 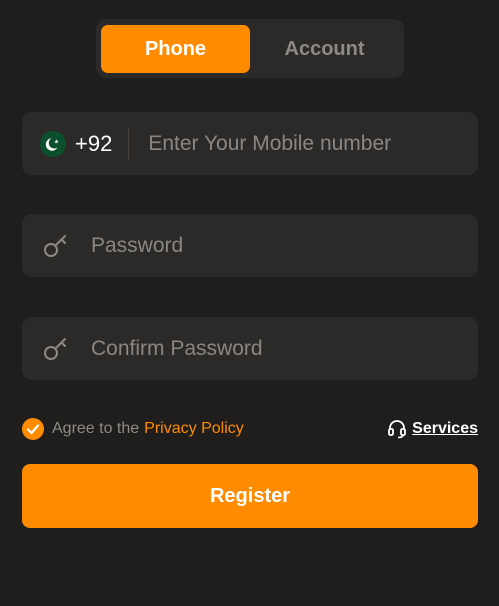 I want to click on services-label: Services, so click(x=445, y=428).